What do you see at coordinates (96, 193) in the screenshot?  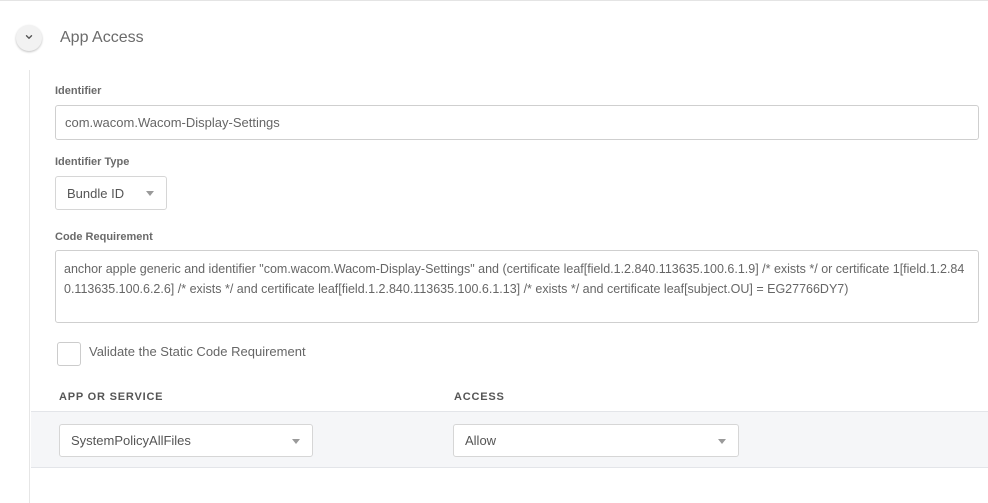 I see `identifier-type-value: Bundle ID` at bounding box center [96, 193].